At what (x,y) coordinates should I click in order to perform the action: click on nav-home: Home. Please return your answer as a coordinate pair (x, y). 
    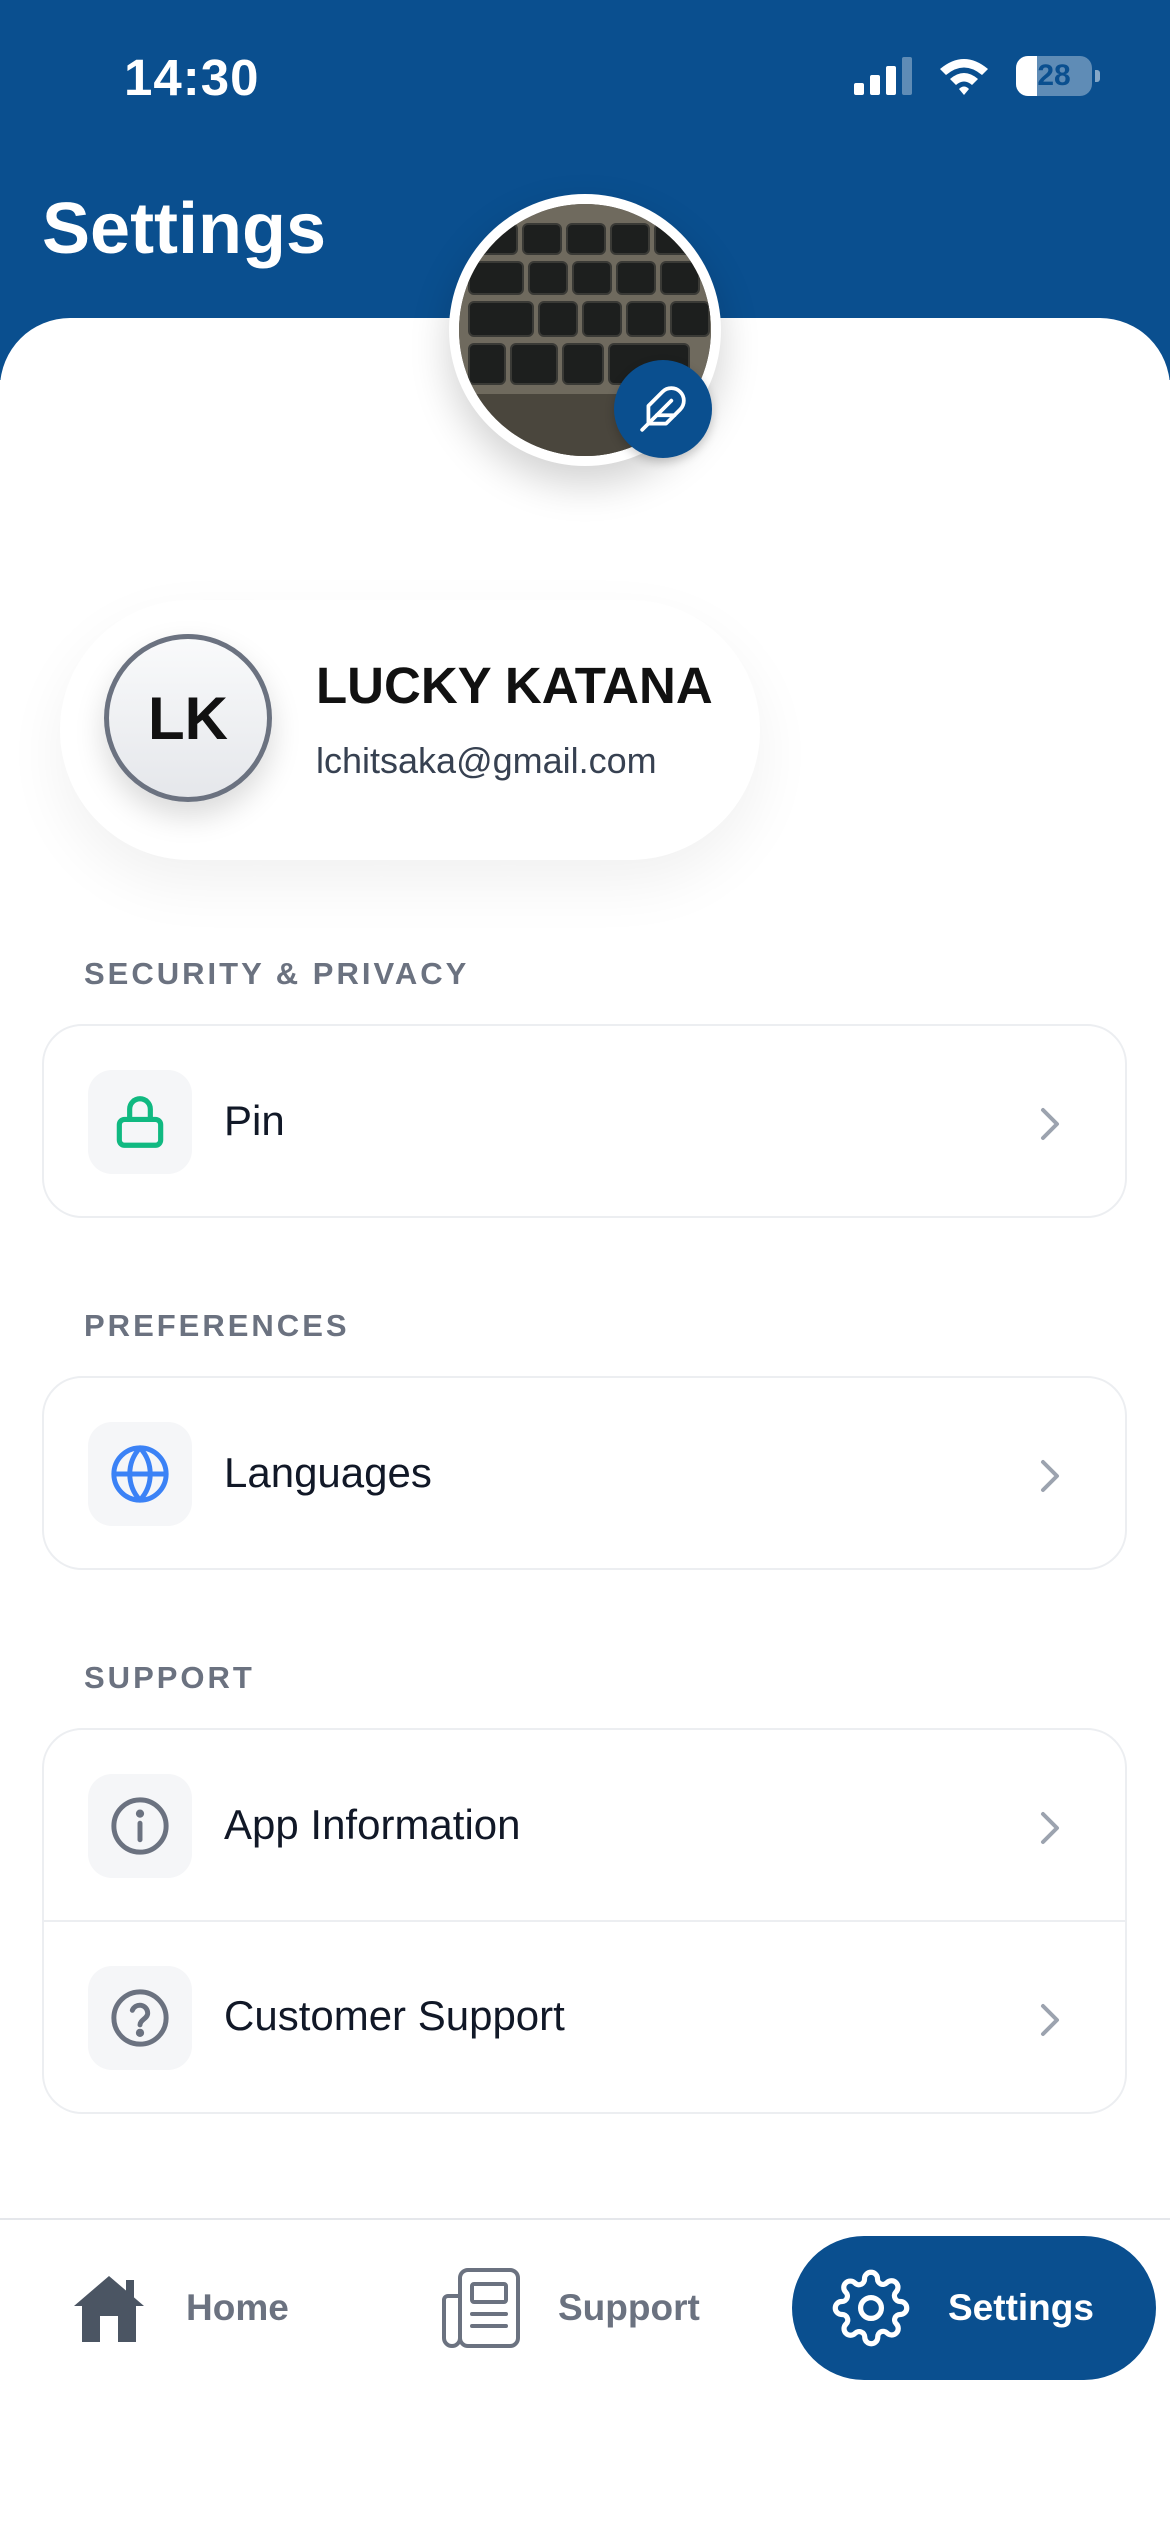
    Looking at the image, I should click on (179, 2308).